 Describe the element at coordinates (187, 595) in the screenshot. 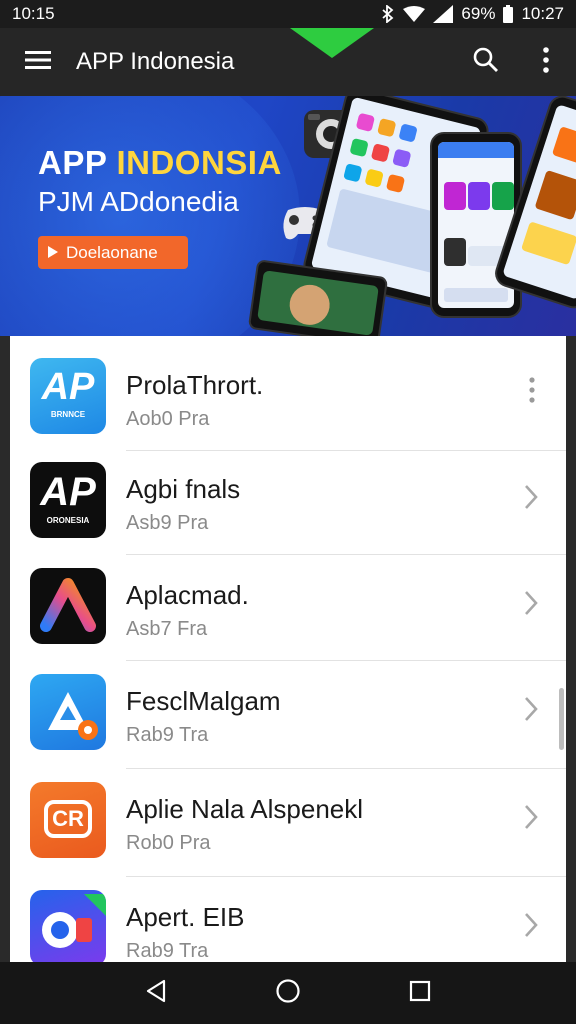

I see `app-name: Aplacmad.` at that location.